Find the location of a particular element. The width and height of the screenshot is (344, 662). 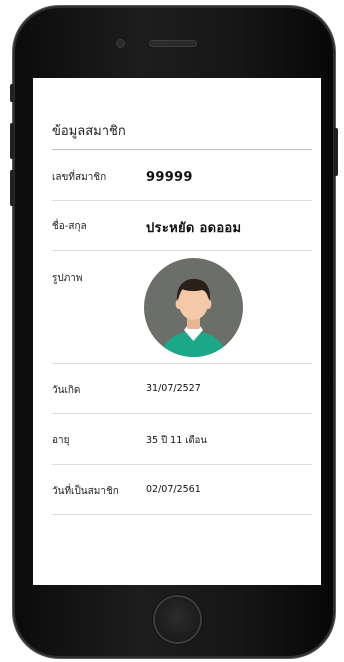

mute-switch is located at coordinates (12, 93).